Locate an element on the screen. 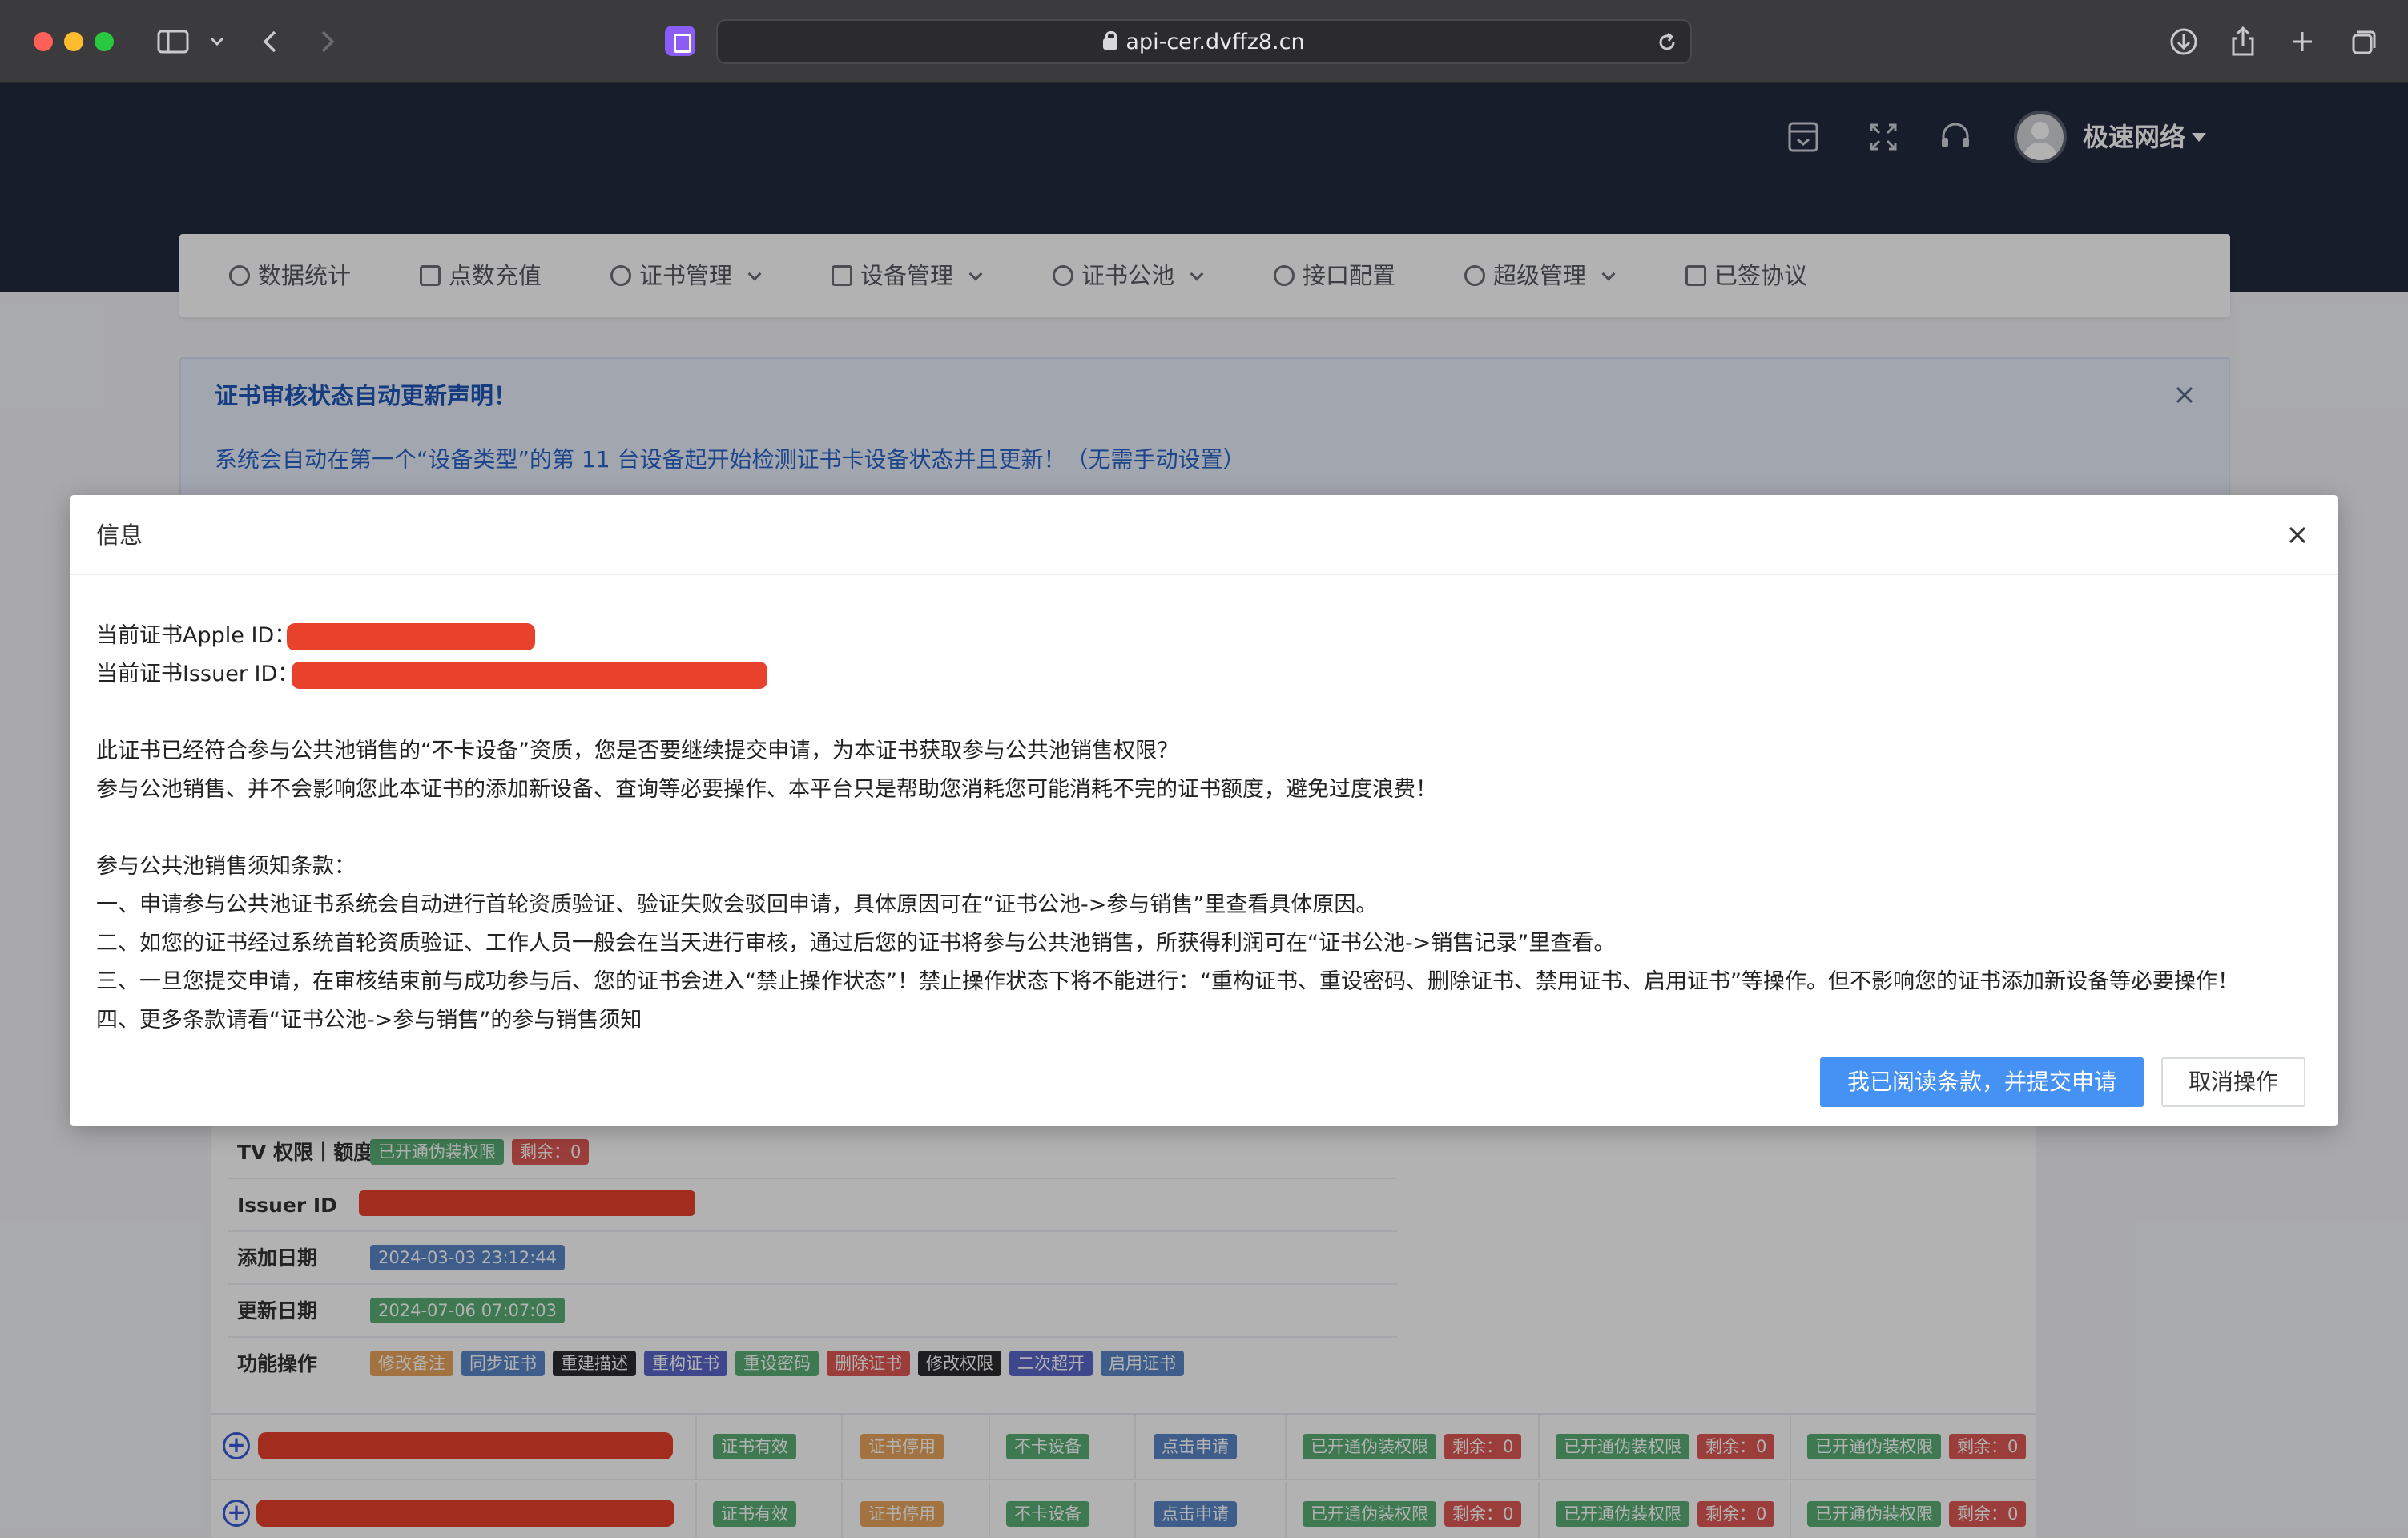 The width and height of the screenshot is (2408, 1538). address-bar: api-cer.dvffz8.cn is located at coordinates (1204, 41).